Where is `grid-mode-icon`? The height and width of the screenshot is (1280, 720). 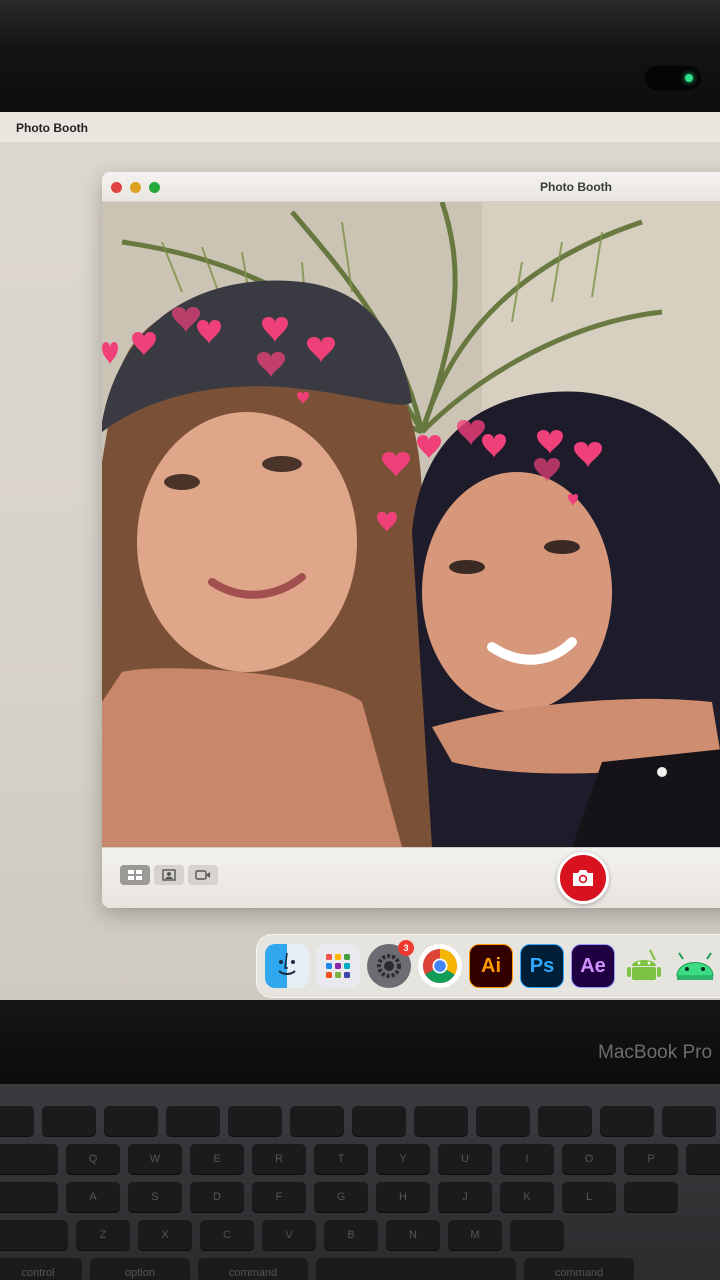 grid-mode-icon is located at coordinates (135, 875).